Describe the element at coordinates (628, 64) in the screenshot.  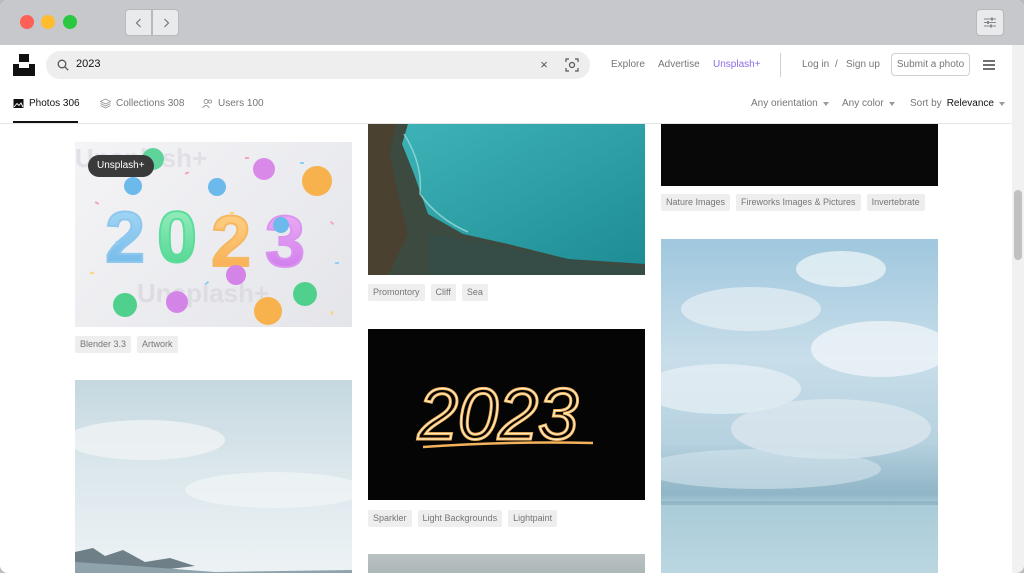
I see `explore-link: Explore` at that location.